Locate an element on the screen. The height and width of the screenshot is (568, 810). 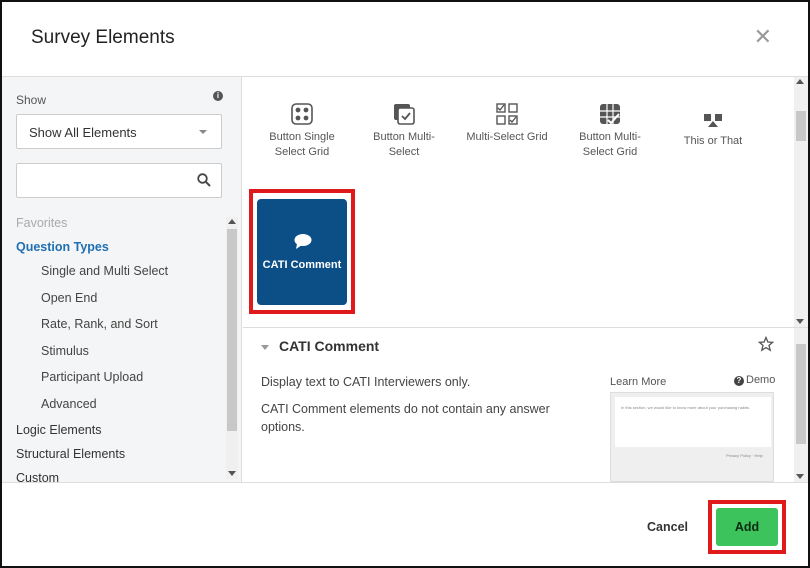
nav-single-multi-select: Single and Multi Select is located at coordinates (104, 271).